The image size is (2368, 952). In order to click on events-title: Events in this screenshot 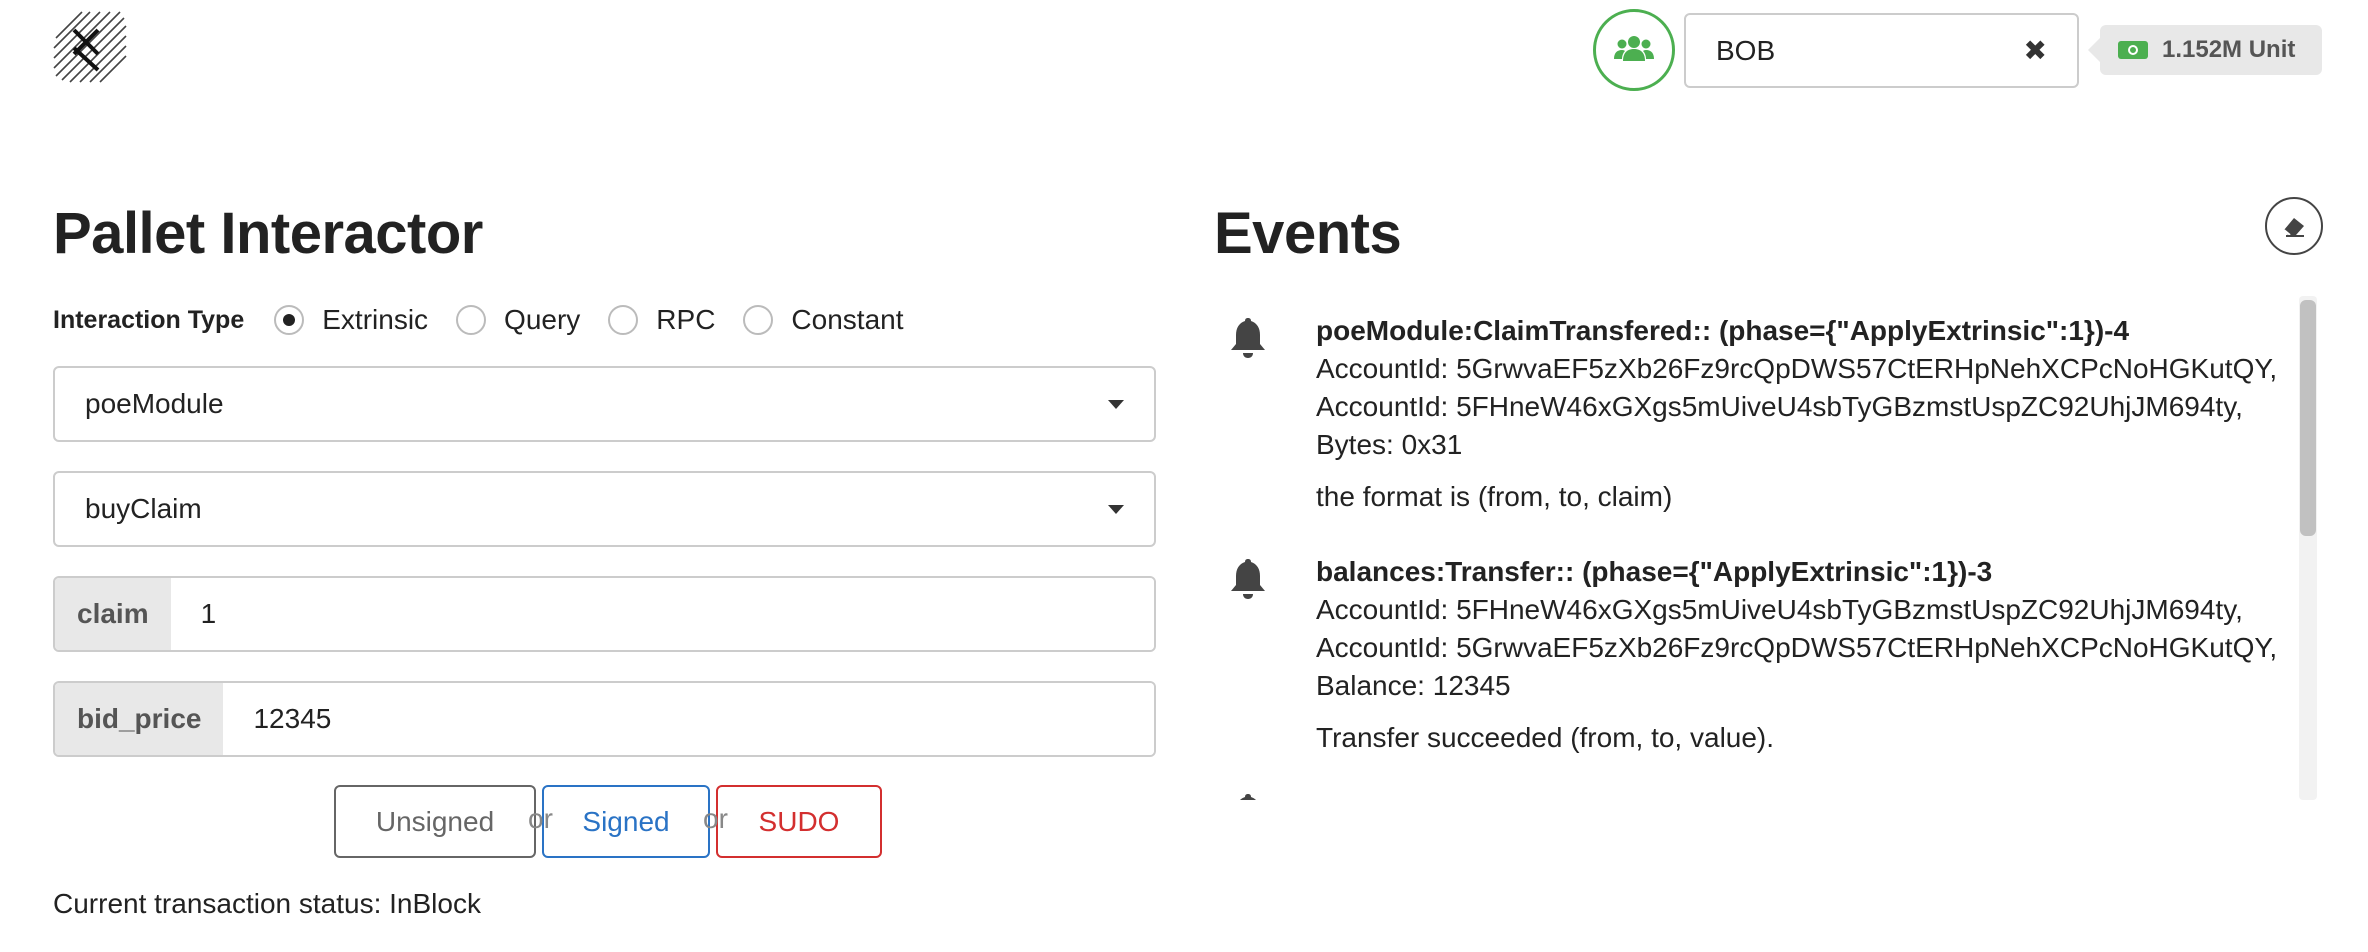, I will do `click(1308, 233)`.